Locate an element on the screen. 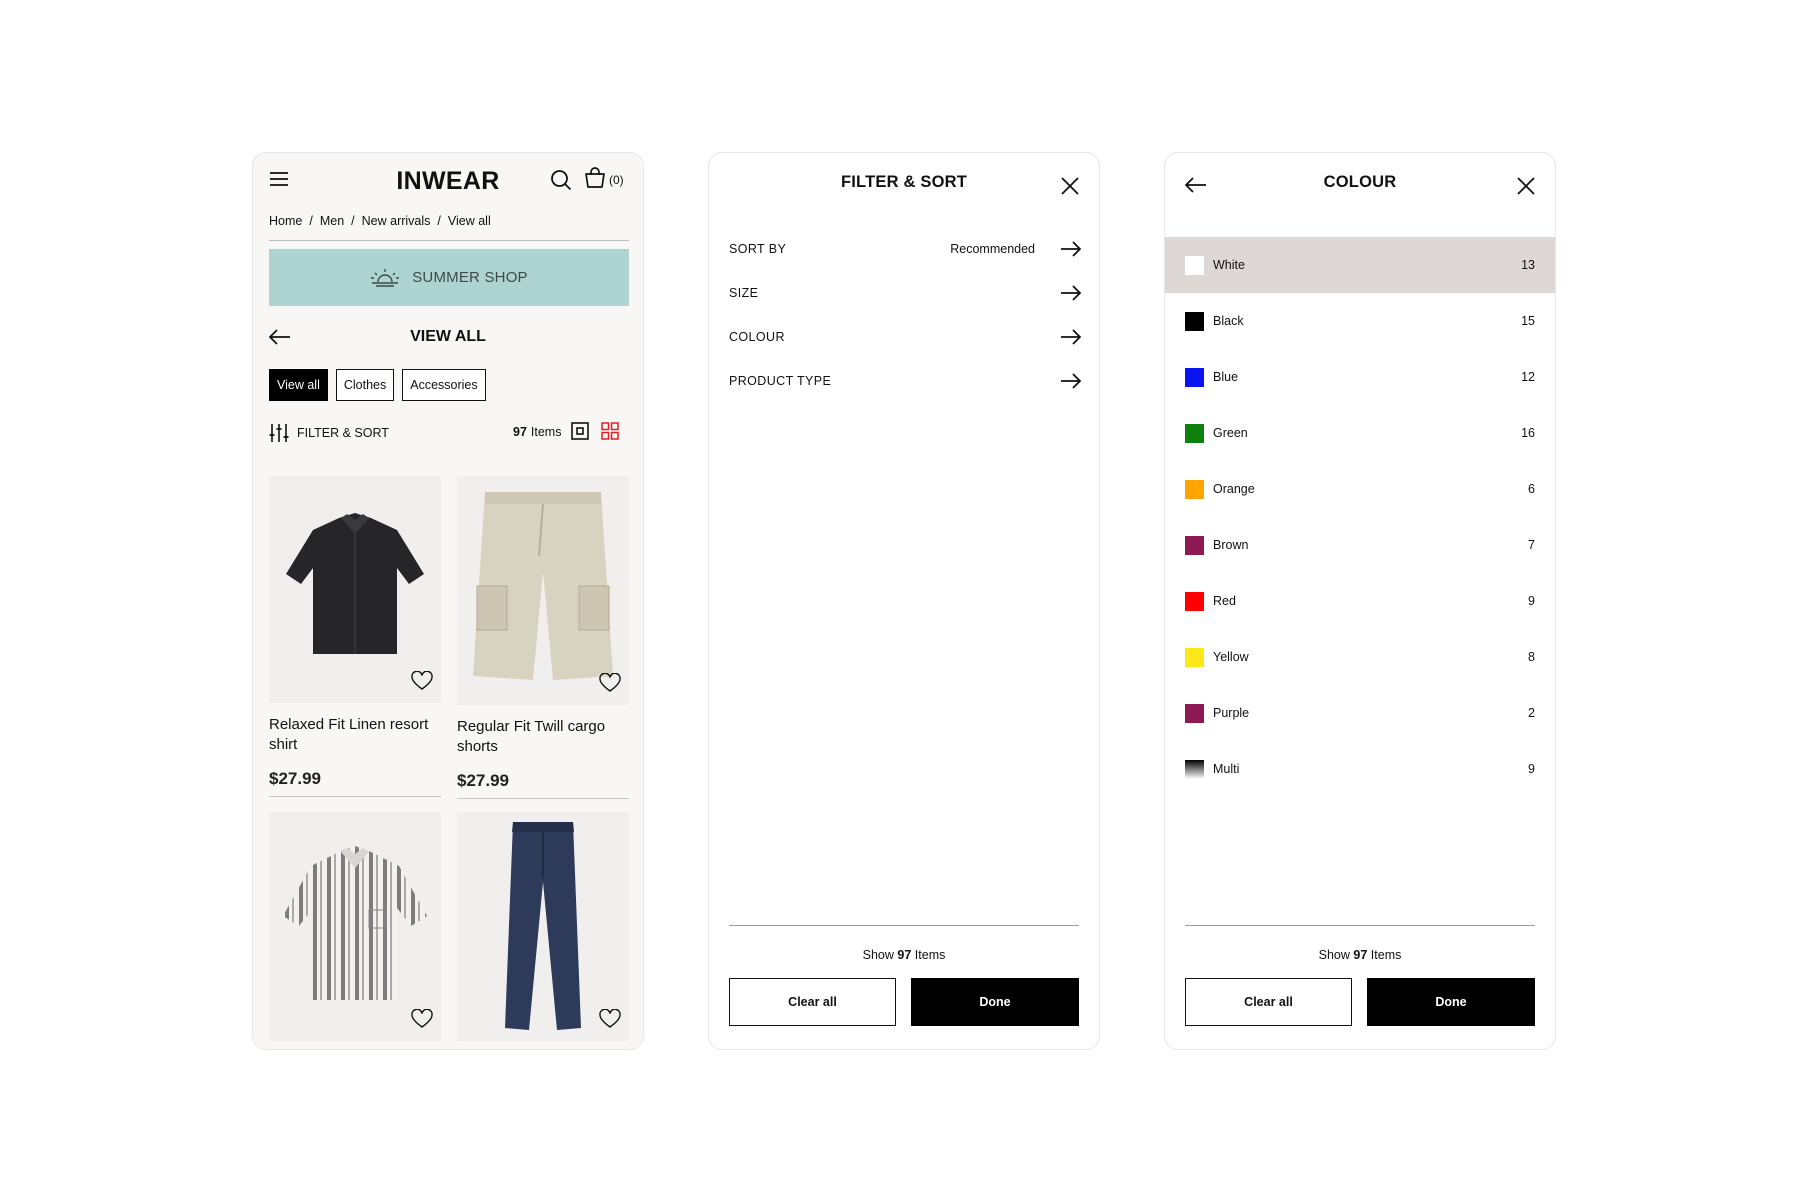 This screenshot has width=1800, height=1200. colour-count: 9 is located at coordinates (1531, 601).